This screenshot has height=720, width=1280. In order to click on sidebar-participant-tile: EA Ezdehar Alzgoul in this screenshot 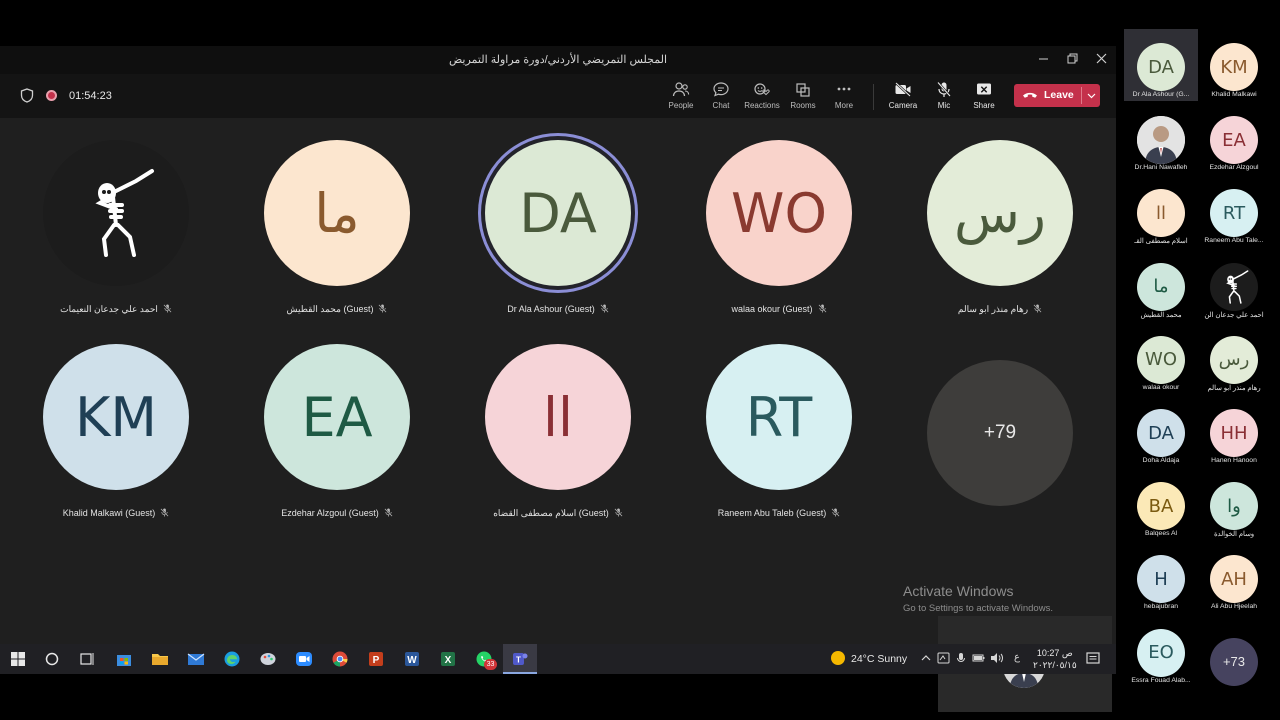, I will do `click(1234, 138)`.